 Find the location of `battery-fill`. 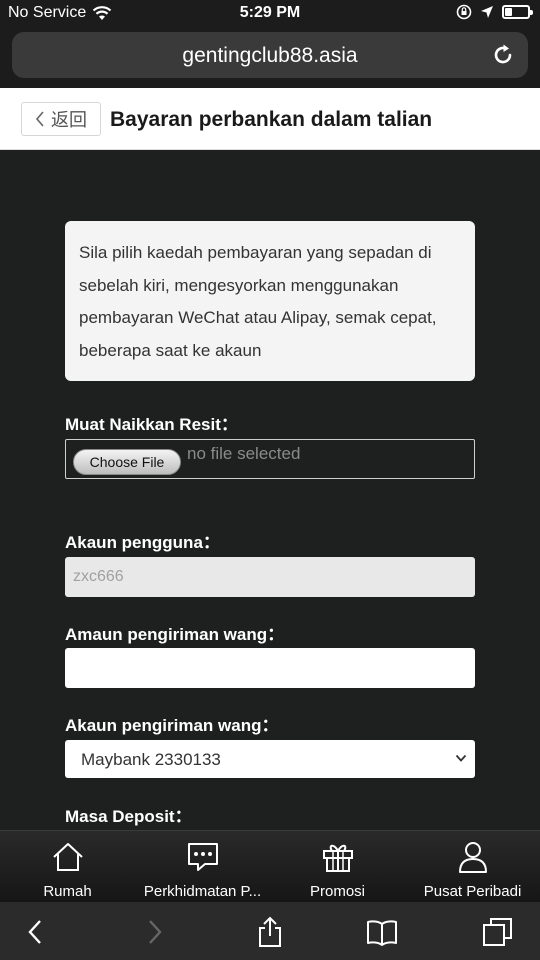

battery-fill is located at coordinates (508, 12).